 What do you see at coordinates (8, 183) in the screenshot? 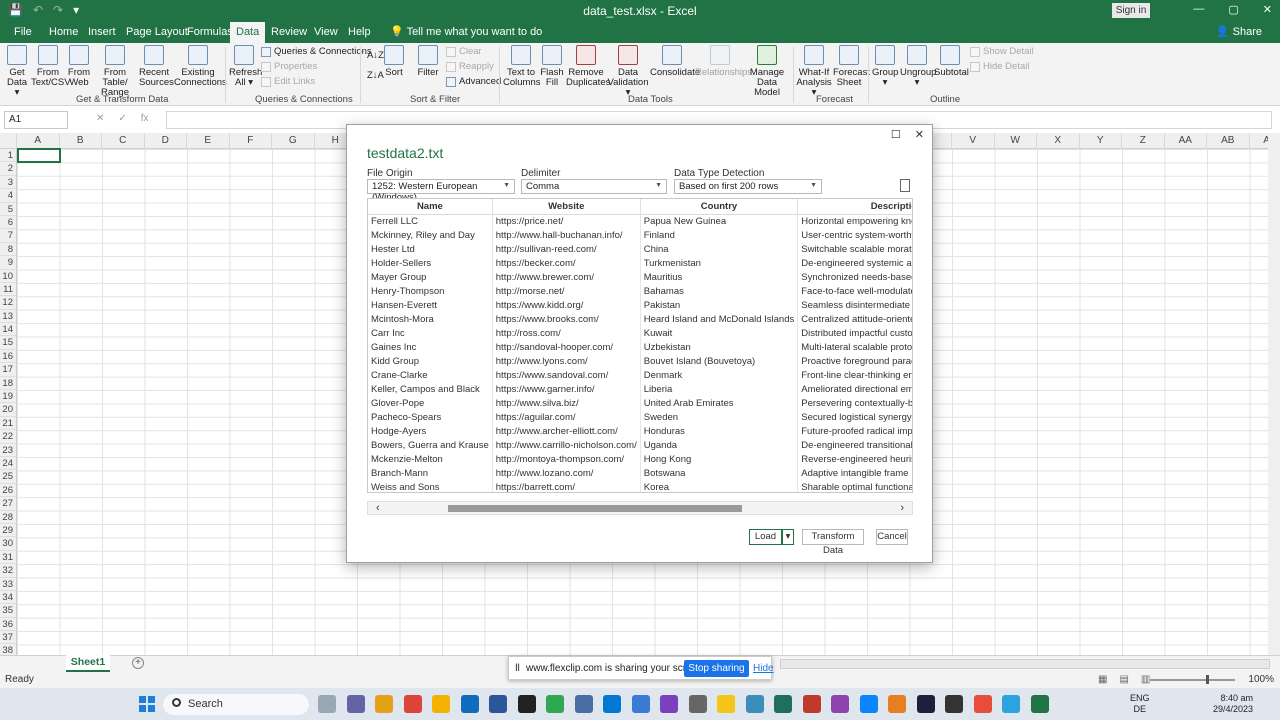
I see `row-header: 3` at bounding box center [8, 183].